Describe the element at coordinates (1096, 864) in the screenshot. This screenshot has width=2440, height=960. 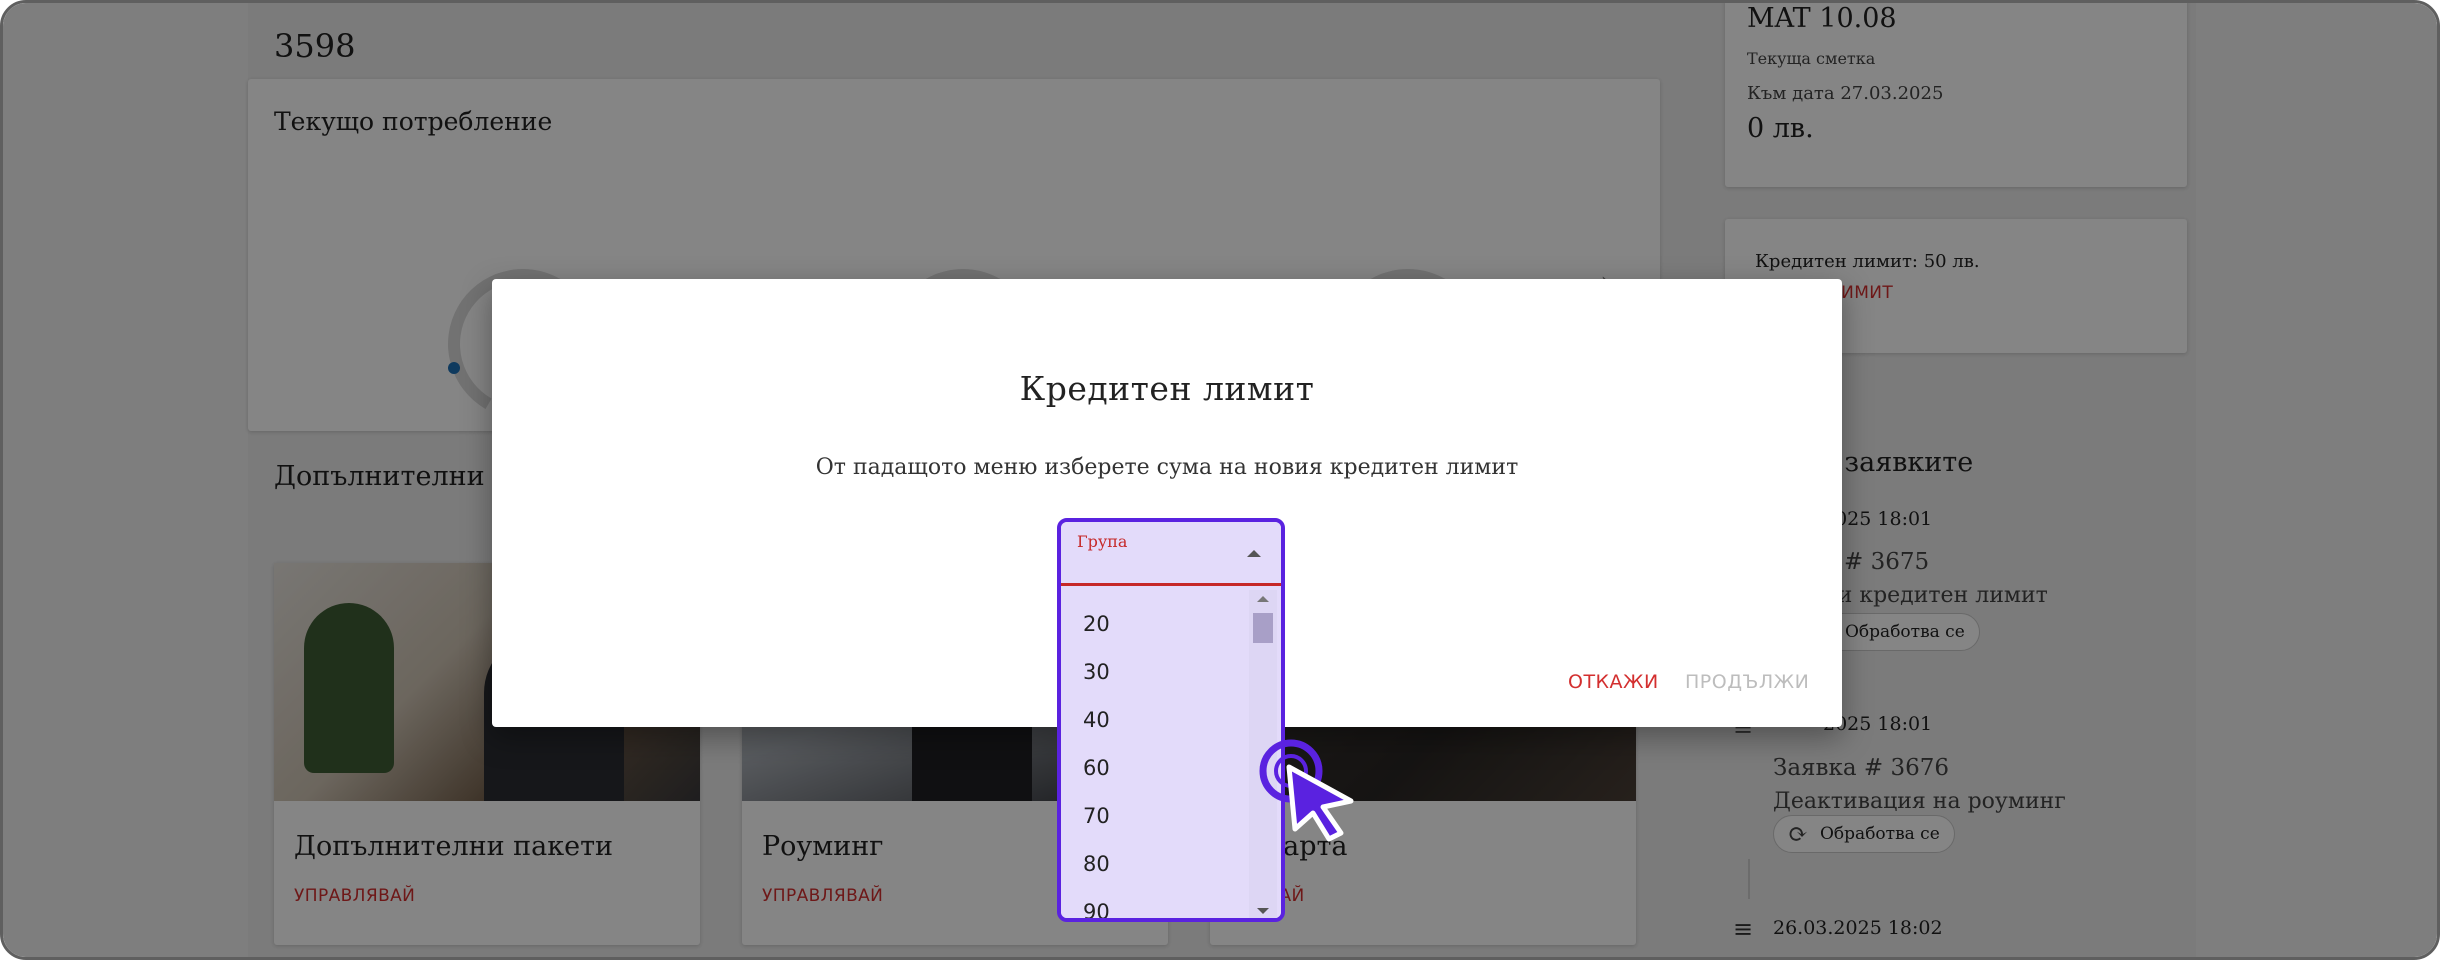
I see `option-item: 80` at that location.